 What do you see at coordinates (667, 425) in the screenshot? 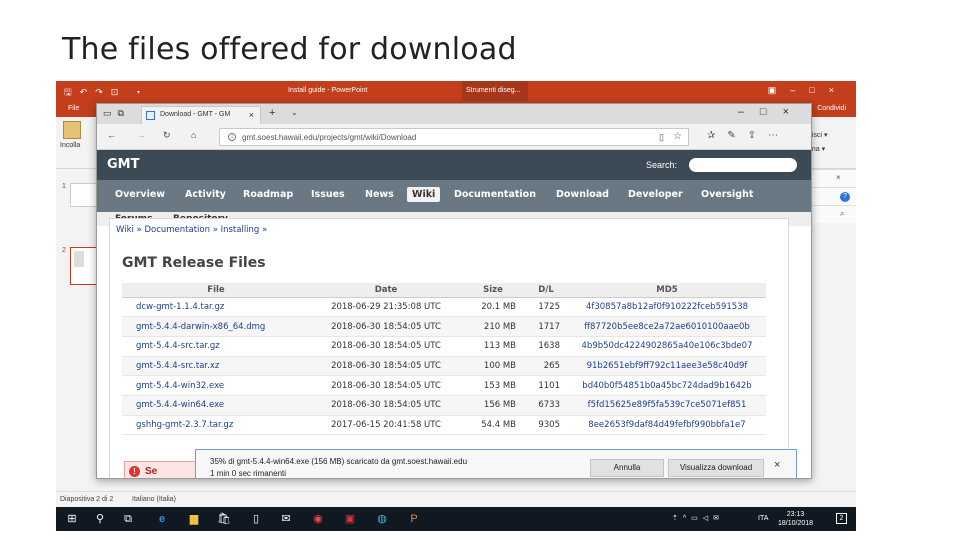
I see `file-md5: 8ee2653f9daf84d49fefbf990bbfa1e7` at bounding box center [667, 425].